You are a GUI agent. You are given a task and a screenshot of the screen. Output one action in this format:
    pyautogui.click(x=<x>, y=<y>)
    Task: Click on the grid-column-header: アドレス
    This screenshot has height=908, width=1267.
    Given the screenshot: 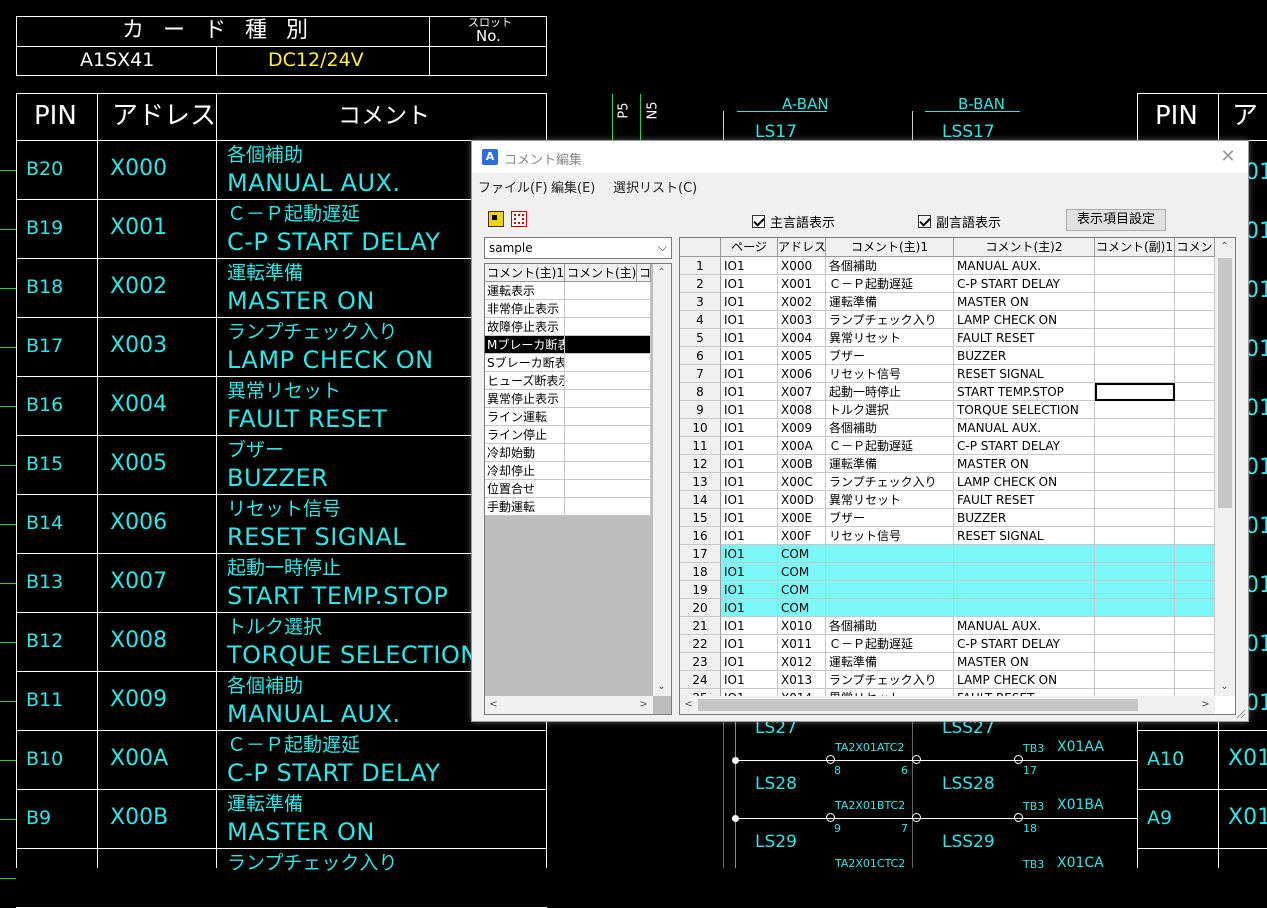 What is the action you would take?
    pyautogui.click(x=802, y=247)
    